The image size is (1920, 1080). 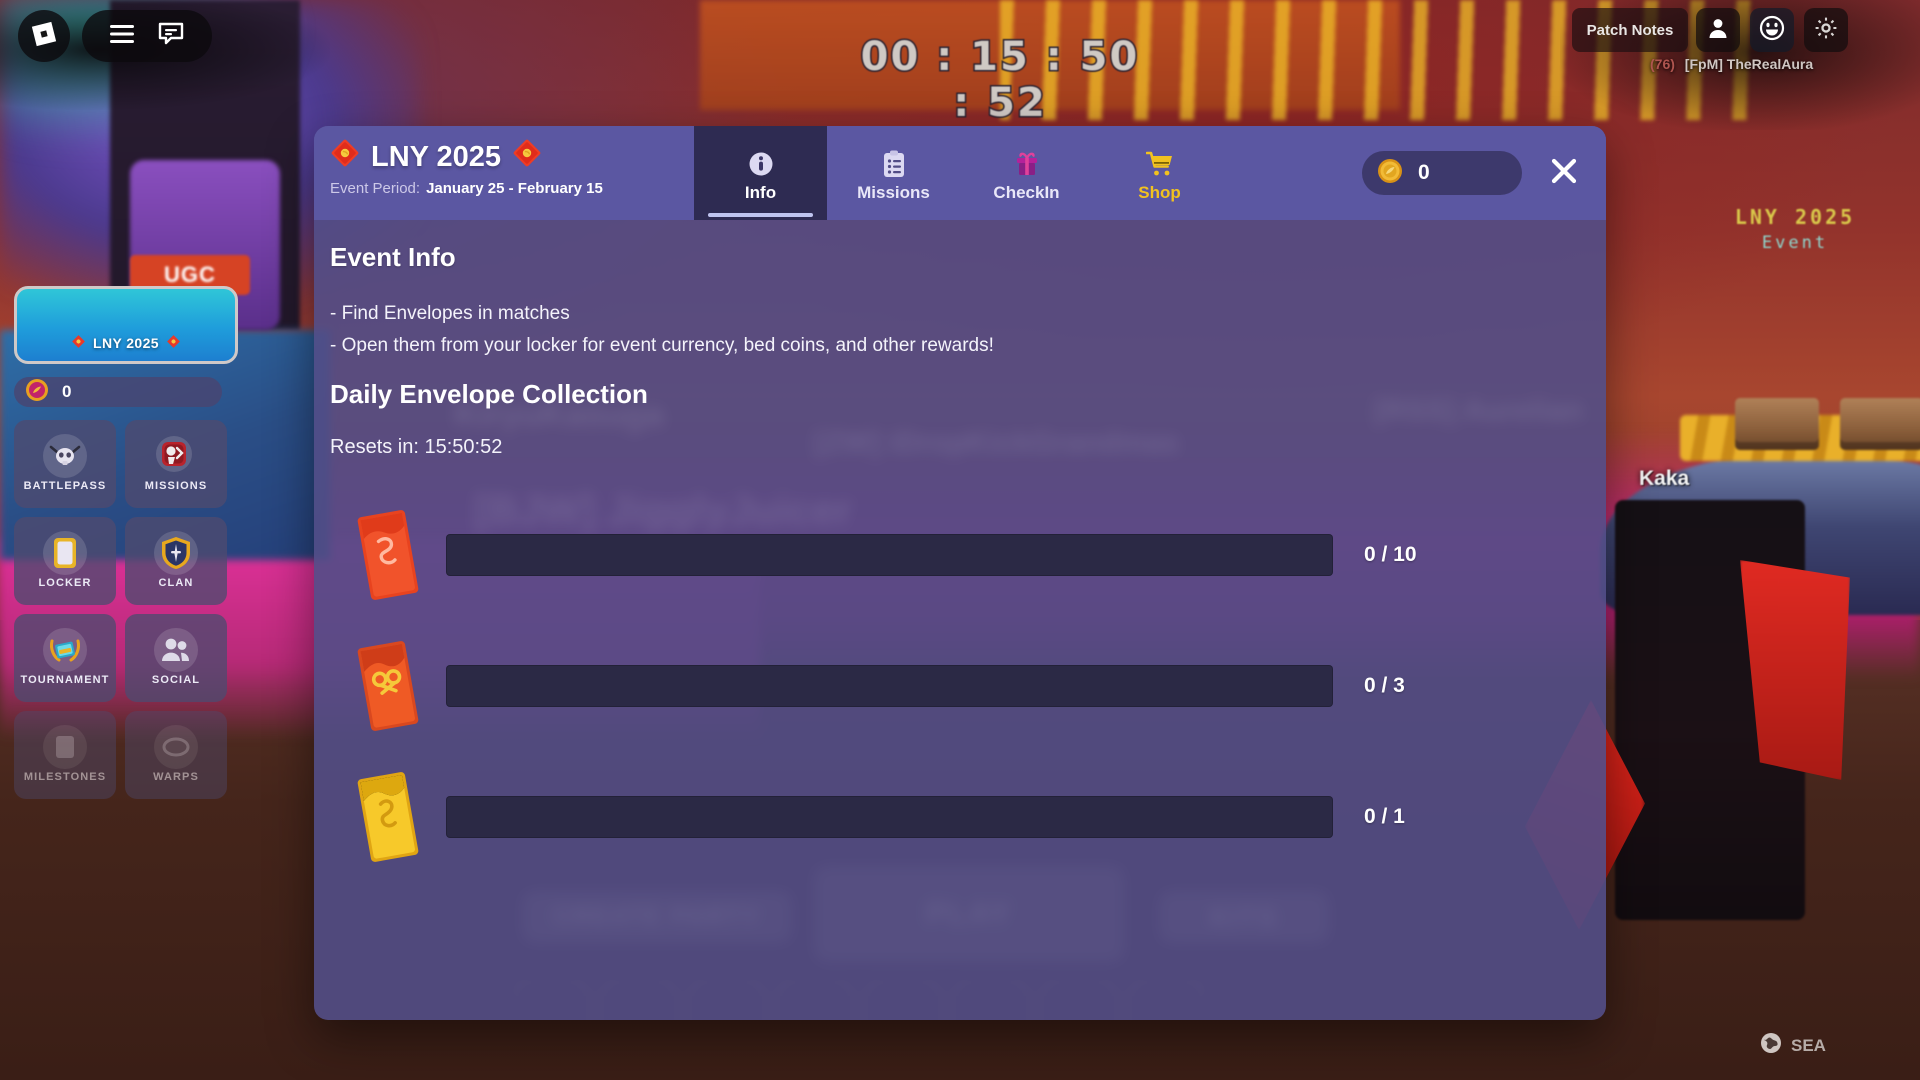 What do you see at coordinates (1749, 64) in the screenshot?
I see `self-player-name: [FpM] TheRealAura` at bounding box center [1749, 64].